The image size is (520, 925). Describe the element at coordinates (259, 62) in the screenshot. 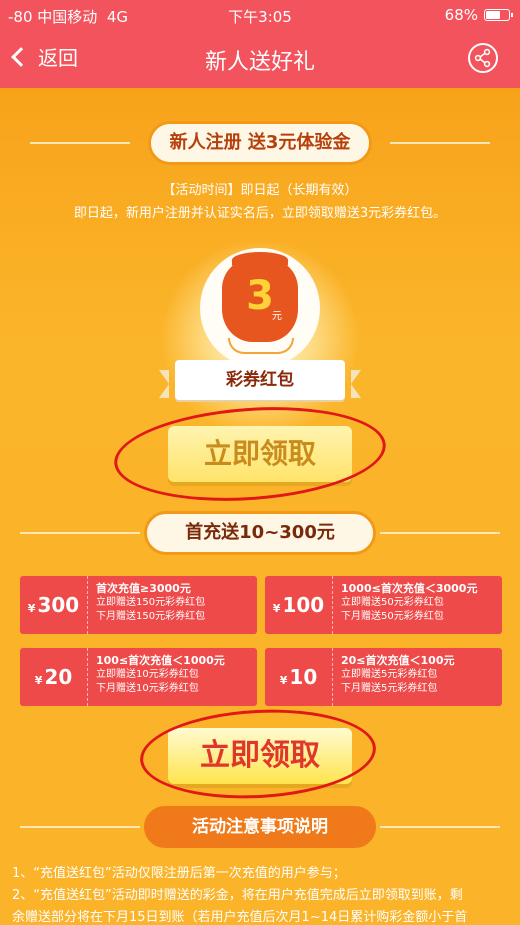

I see `page-title: 新人送好礼` at that location.